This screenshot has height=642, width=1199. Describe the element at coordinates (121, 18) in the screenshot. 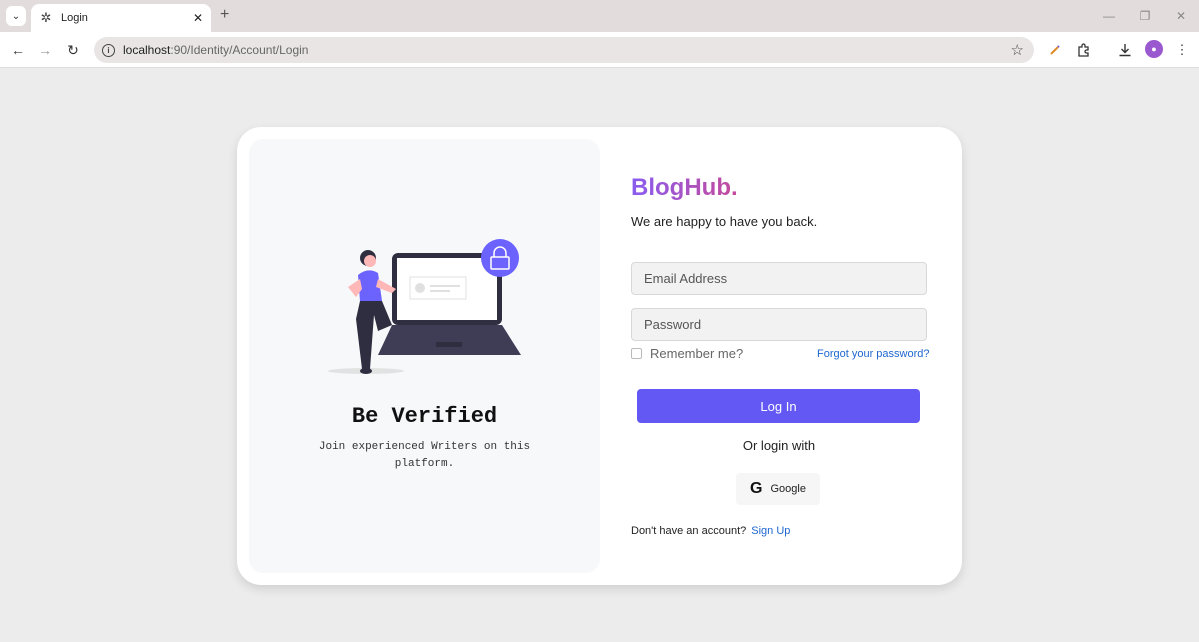

I see `tab-login: ✲ Login ✕` at that location.